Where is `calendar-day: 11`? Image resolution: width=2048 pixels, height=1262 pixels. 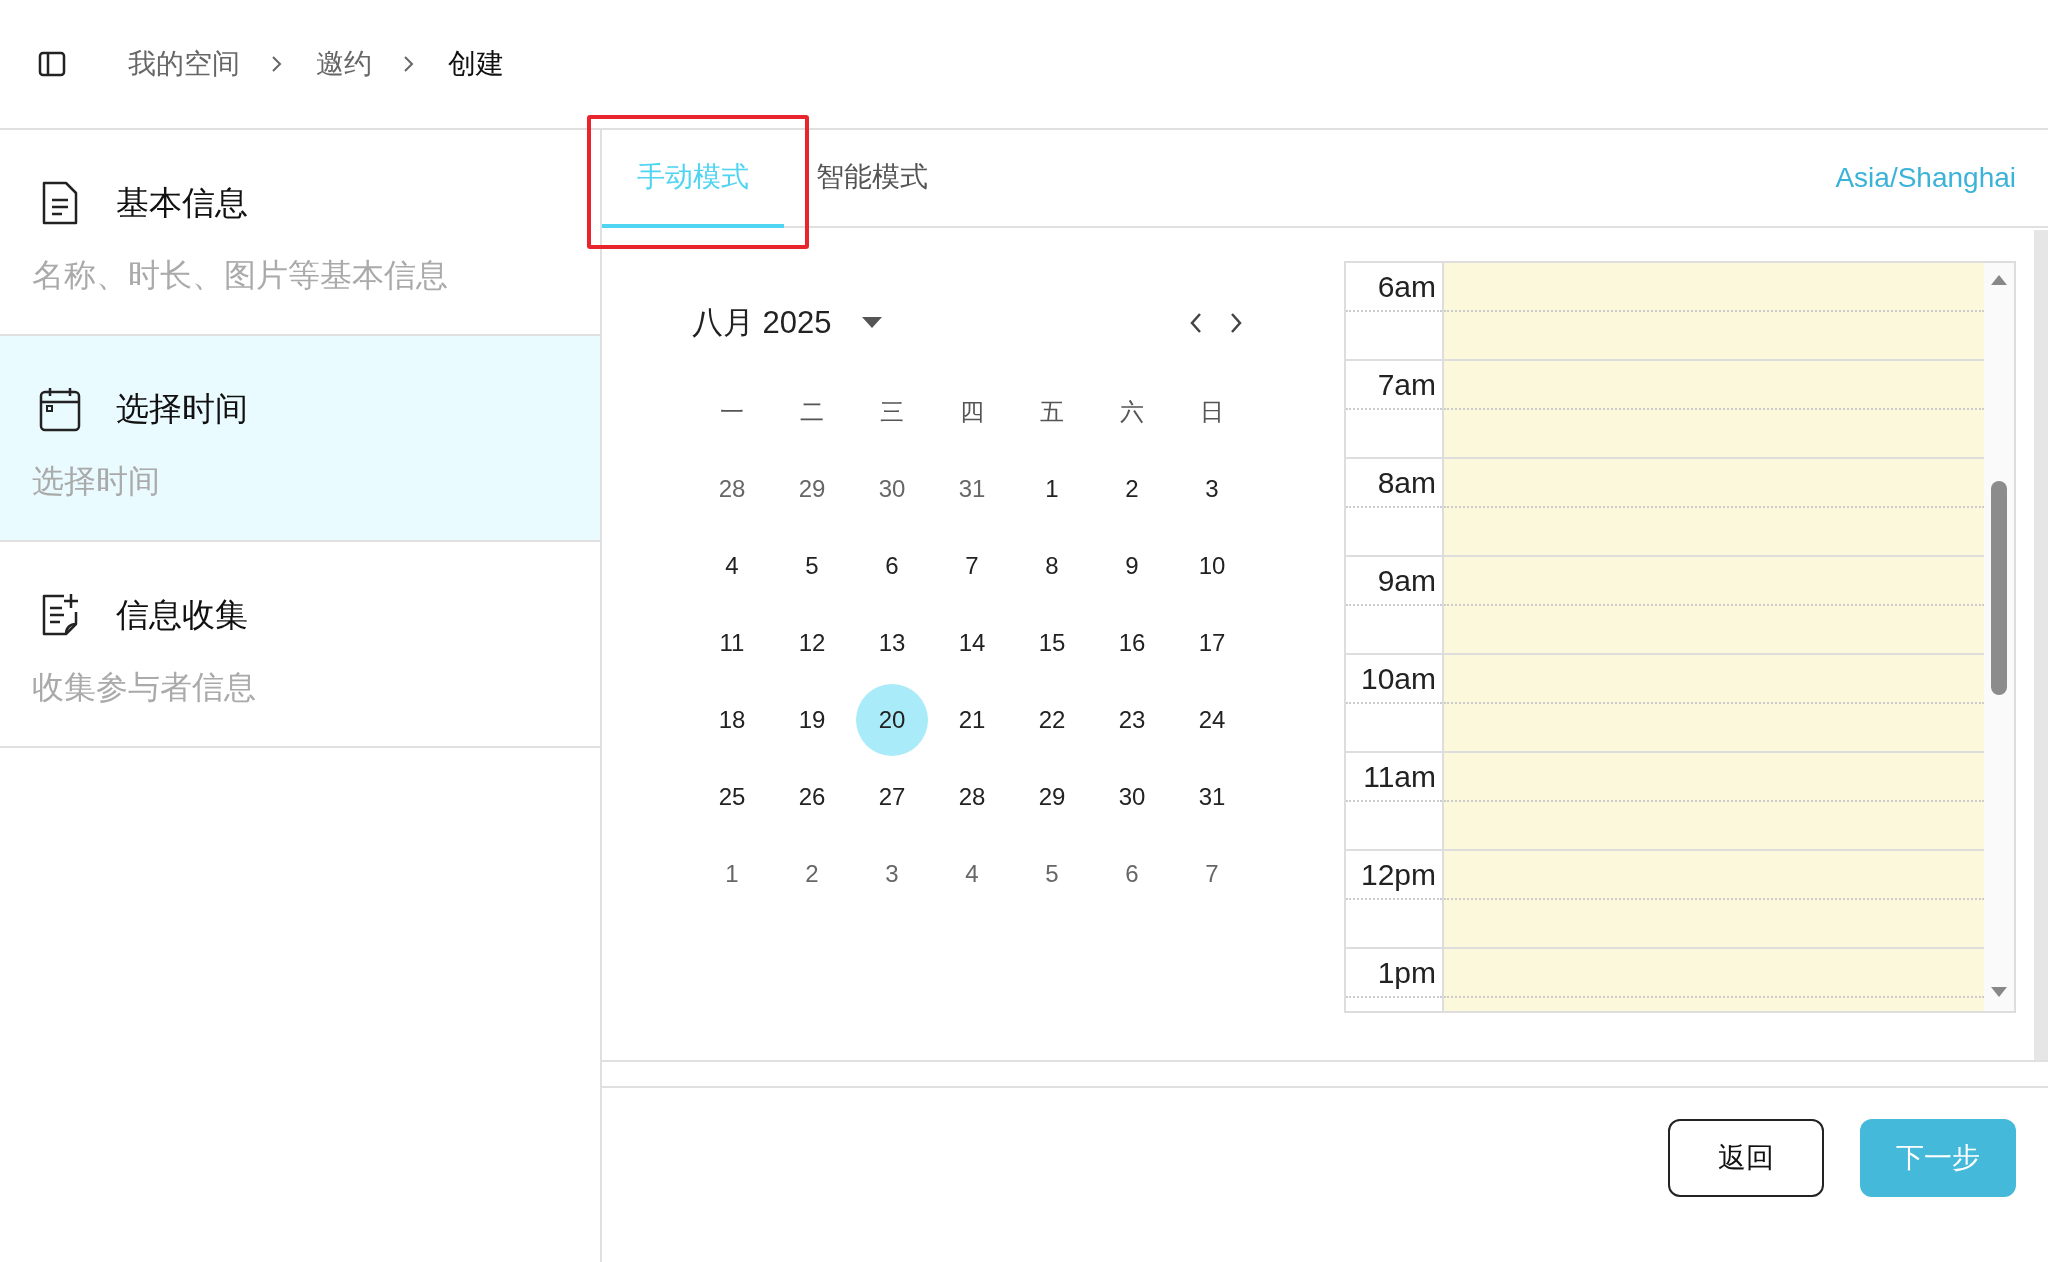
calendar-day: 11 is located at coordinates (732, 642).